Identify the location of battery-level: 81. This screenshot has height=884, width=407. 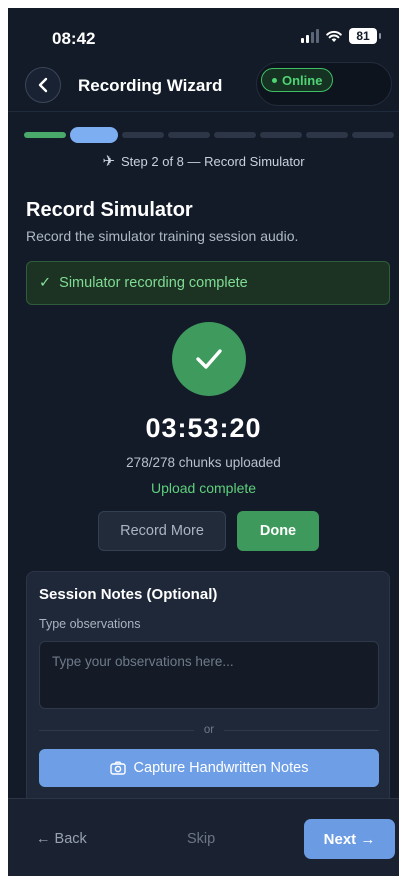
(363, 36).